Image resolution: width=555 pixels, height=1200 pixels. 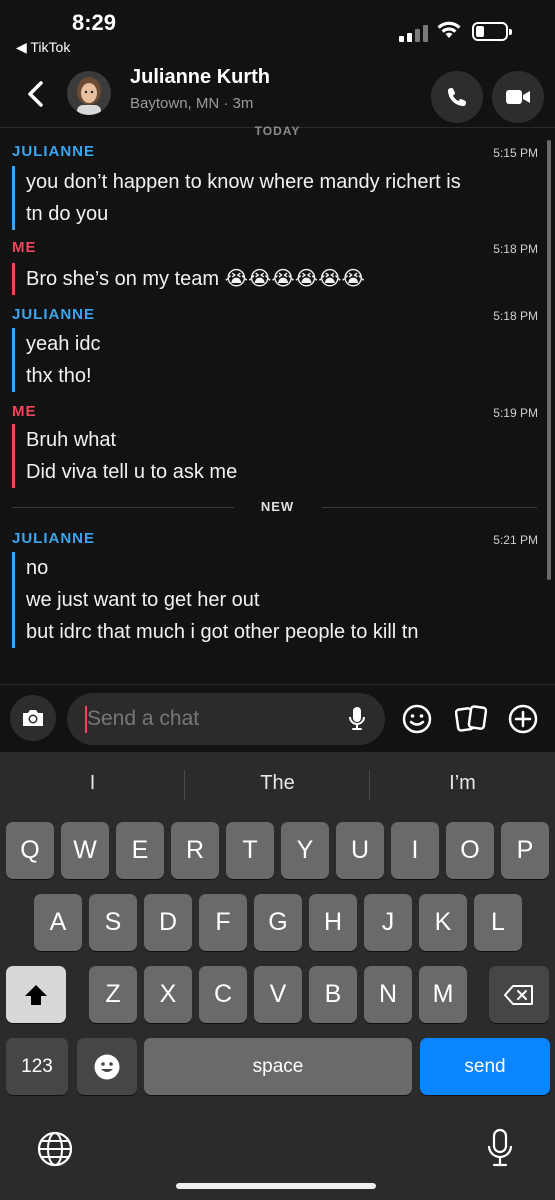 I want to click on day-separator: TODAY, so click(x=277, y=131).